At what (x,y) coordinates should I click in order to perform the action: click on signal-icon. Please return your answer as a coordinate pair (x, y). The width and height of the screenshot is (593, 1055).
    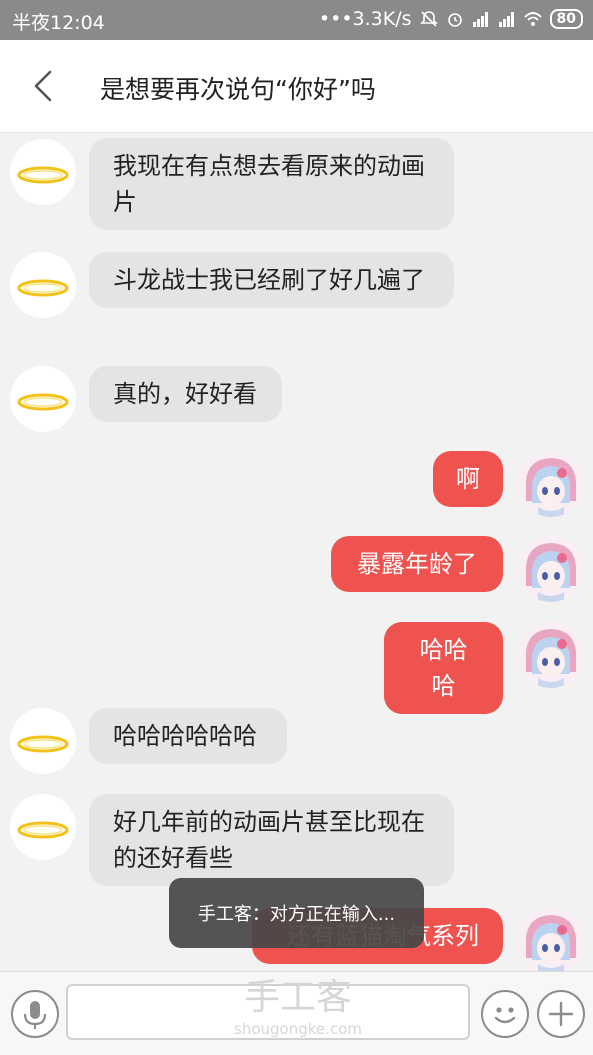
    Looking at the image, I should click on (480, 19).